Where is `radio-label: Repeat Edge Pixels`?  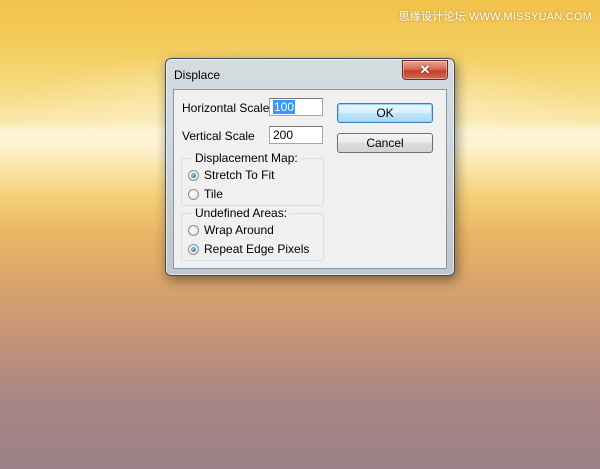 radio-label: Repeat Edge Pixels is located at coordinates (257, 249).